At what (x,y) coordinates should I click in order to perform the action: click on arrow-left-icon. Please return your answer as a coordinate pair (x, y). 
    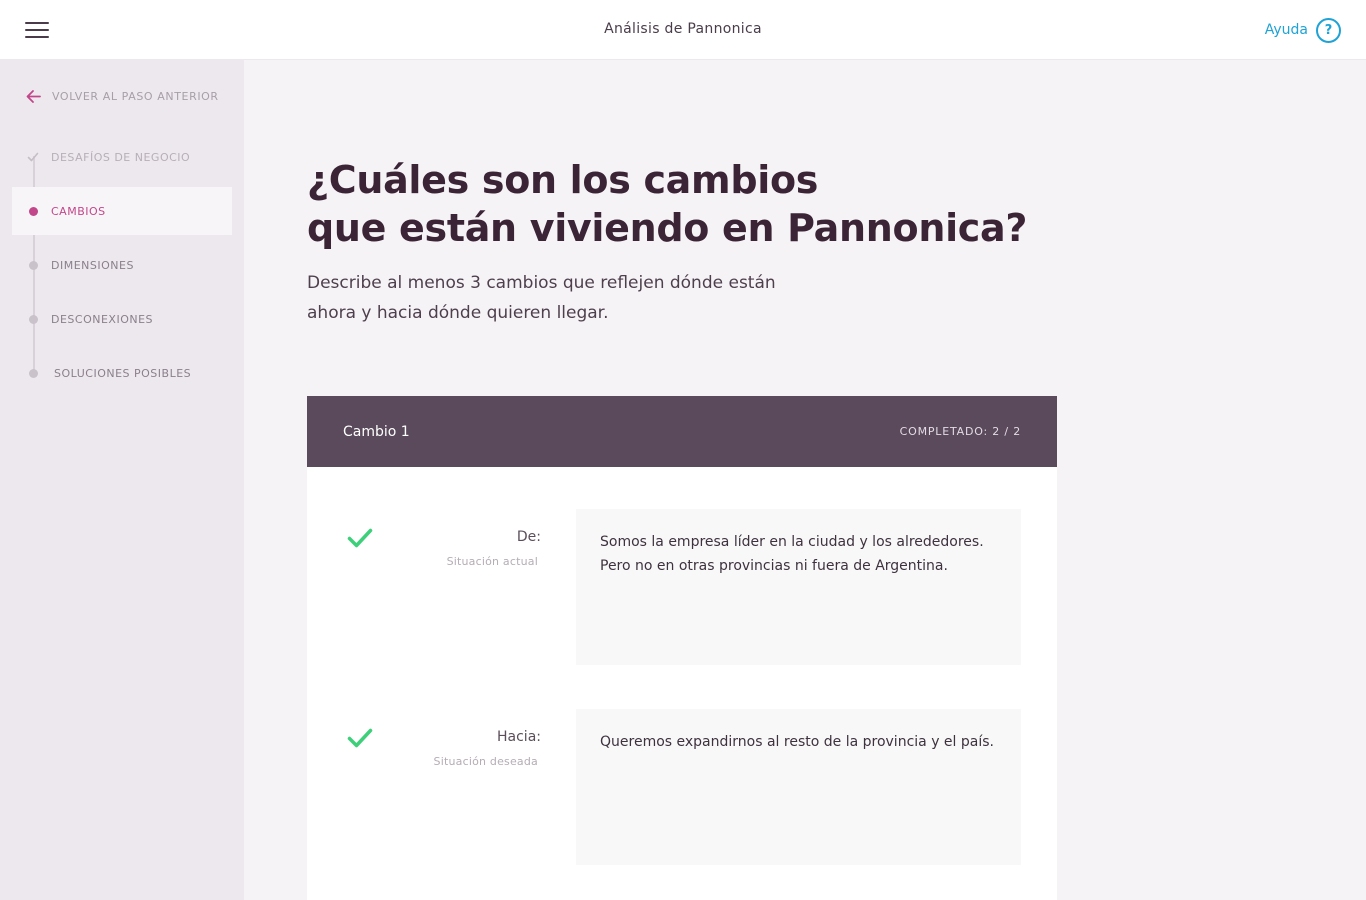
    Looking at the image, I should click on (33, 96).